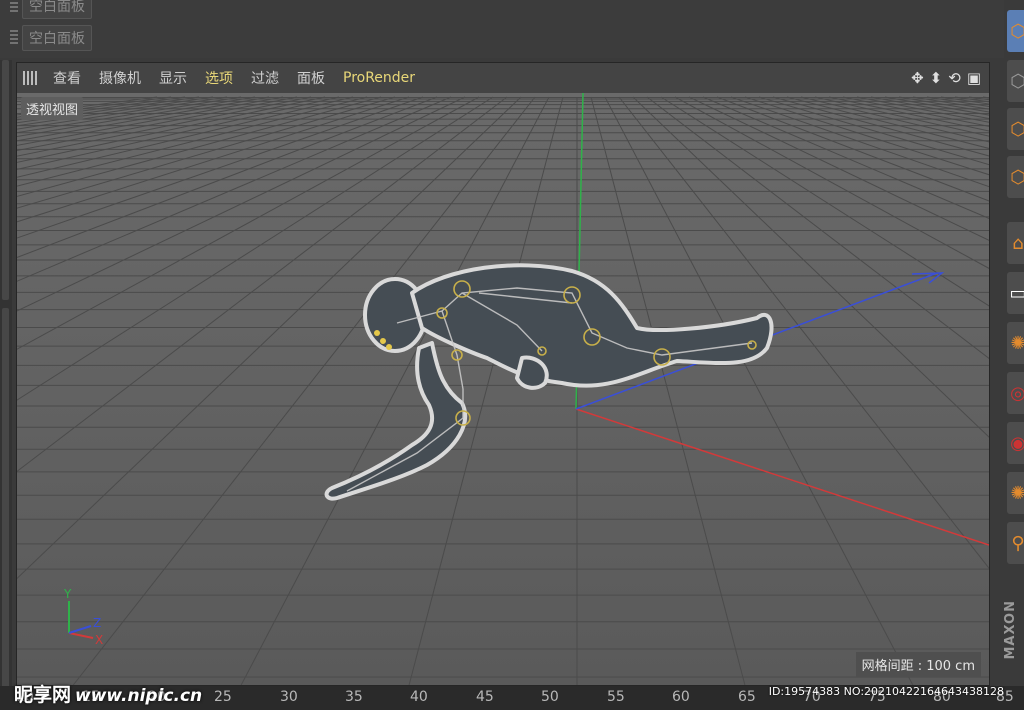 This screenshot has width=1024, height=710. Describe the element at coordinates (503, 78) in the screenshot. I see `viewport-menubar: 查看 摄像机 显示 选项 过滤 面板 ProRender ✥ ⬍ ⟲ ▣` at that location.